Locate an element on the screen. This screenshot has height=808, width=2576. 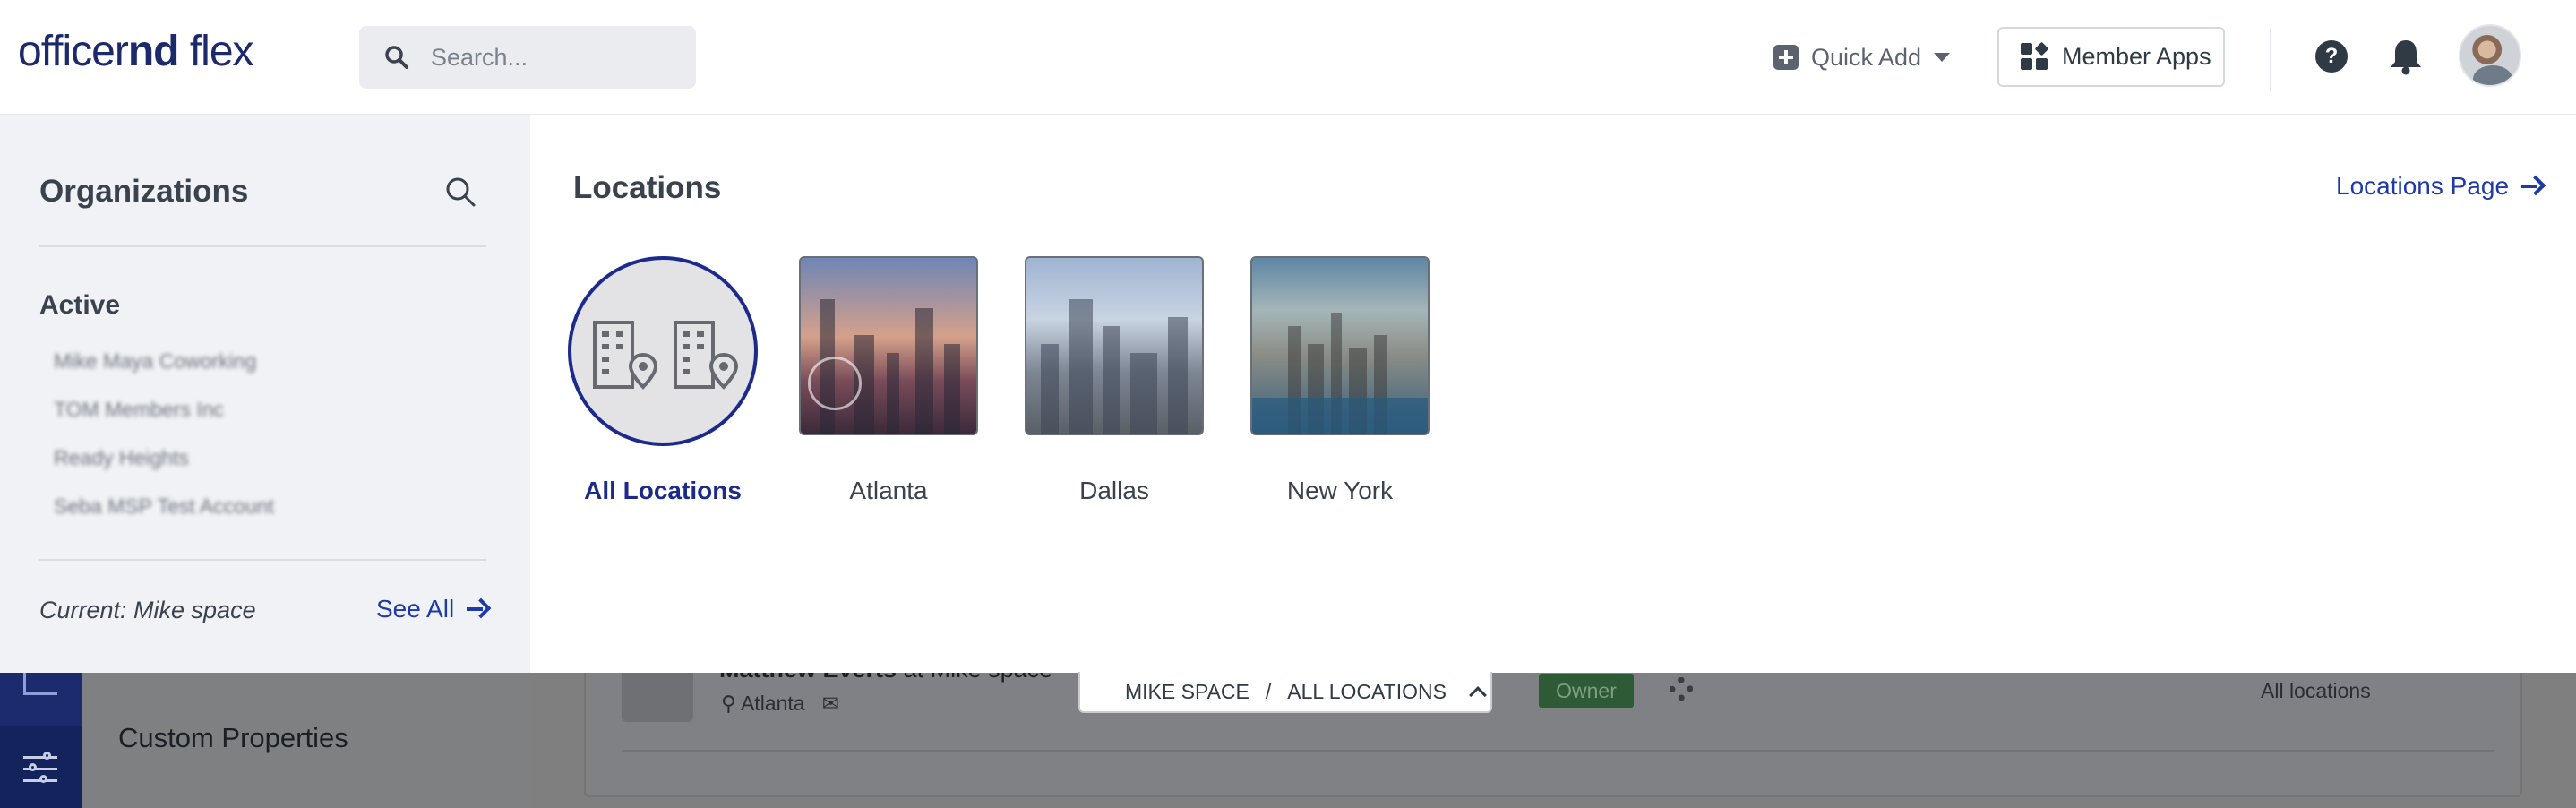
locations-page-label: Locations Page is located at coordinates (2423, 186).